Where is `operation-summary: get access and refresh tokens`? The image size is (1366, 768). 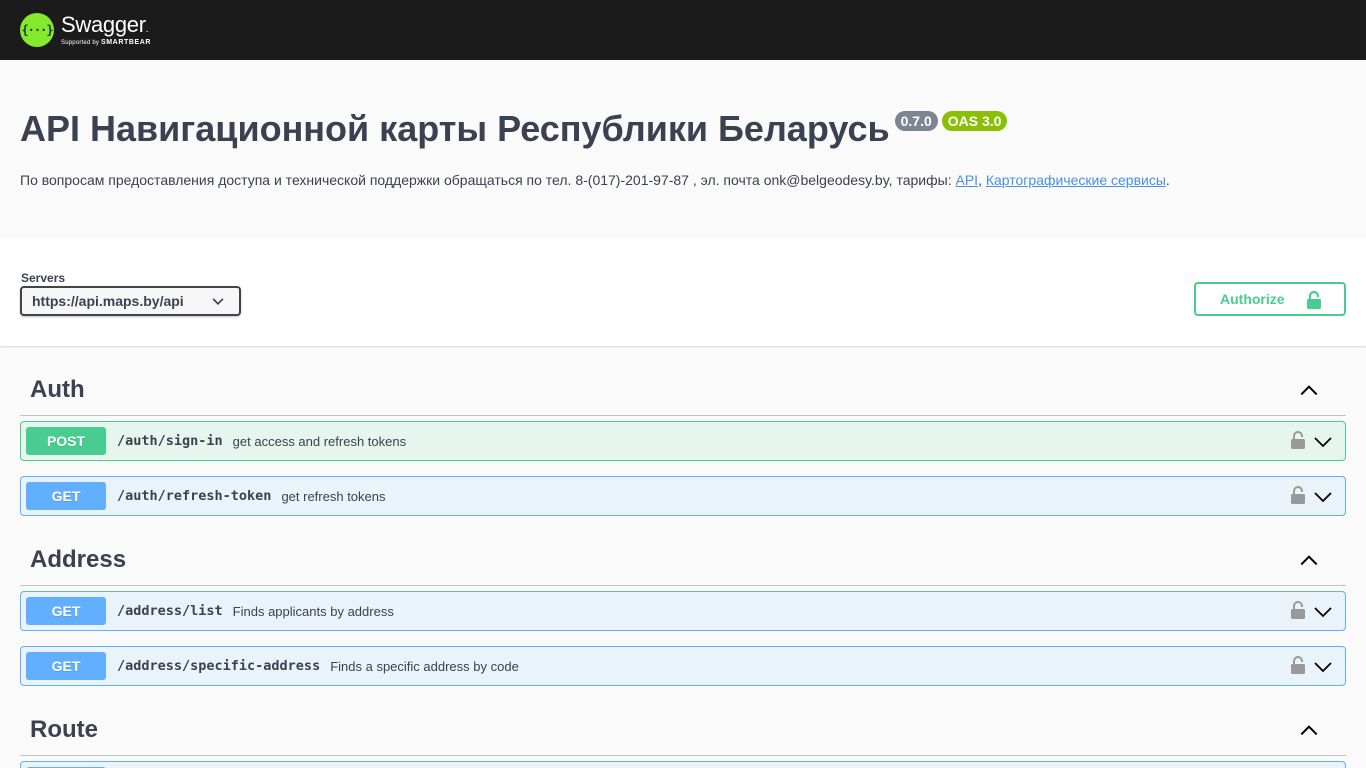
operation-summary: get access and refresh tokens is located at coordinates (319, 441).